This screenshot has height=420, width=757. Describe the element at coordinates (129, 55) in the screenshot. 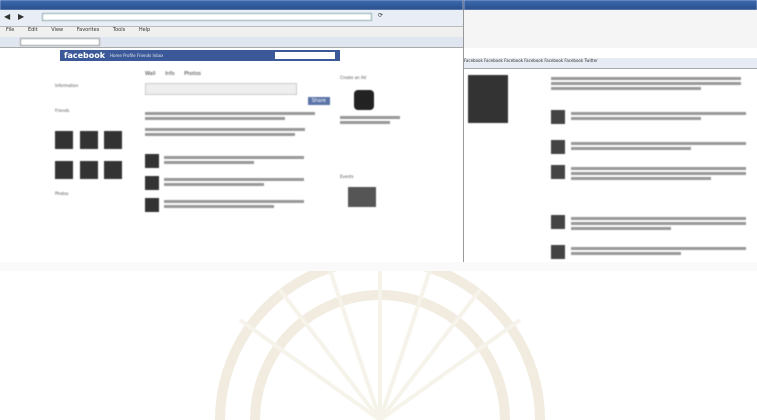

I see `nav-profile: Profile` at that location.